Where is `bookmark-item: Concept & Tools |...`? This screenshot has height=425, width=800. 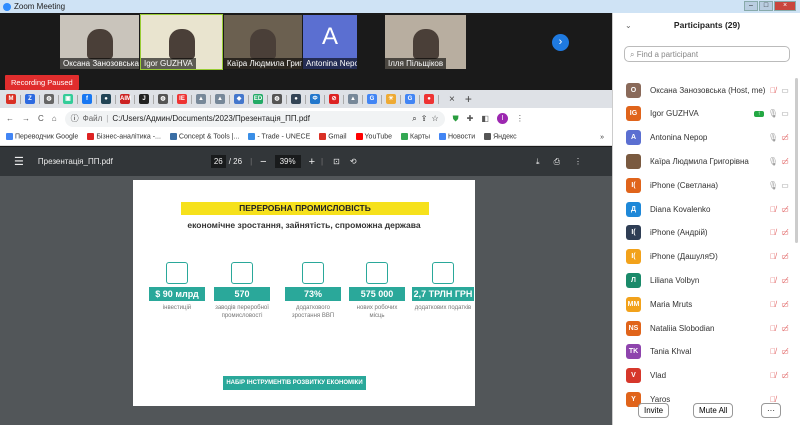
bookmark-item: Concept & Tools |... is located at coordinates (204, 137).